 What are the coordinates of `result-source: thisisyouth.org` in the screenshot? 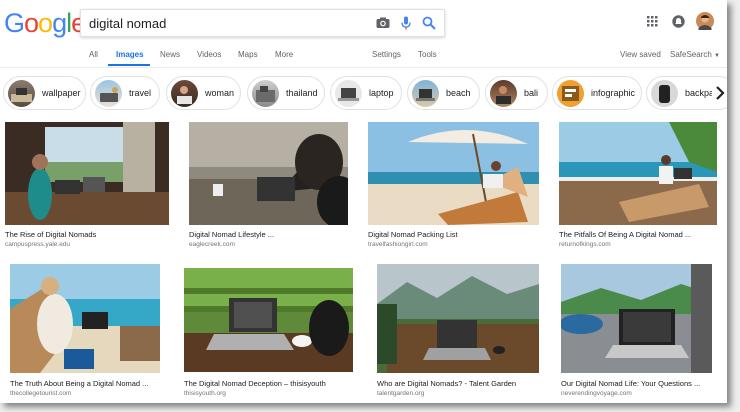 It's located at (205, 393).